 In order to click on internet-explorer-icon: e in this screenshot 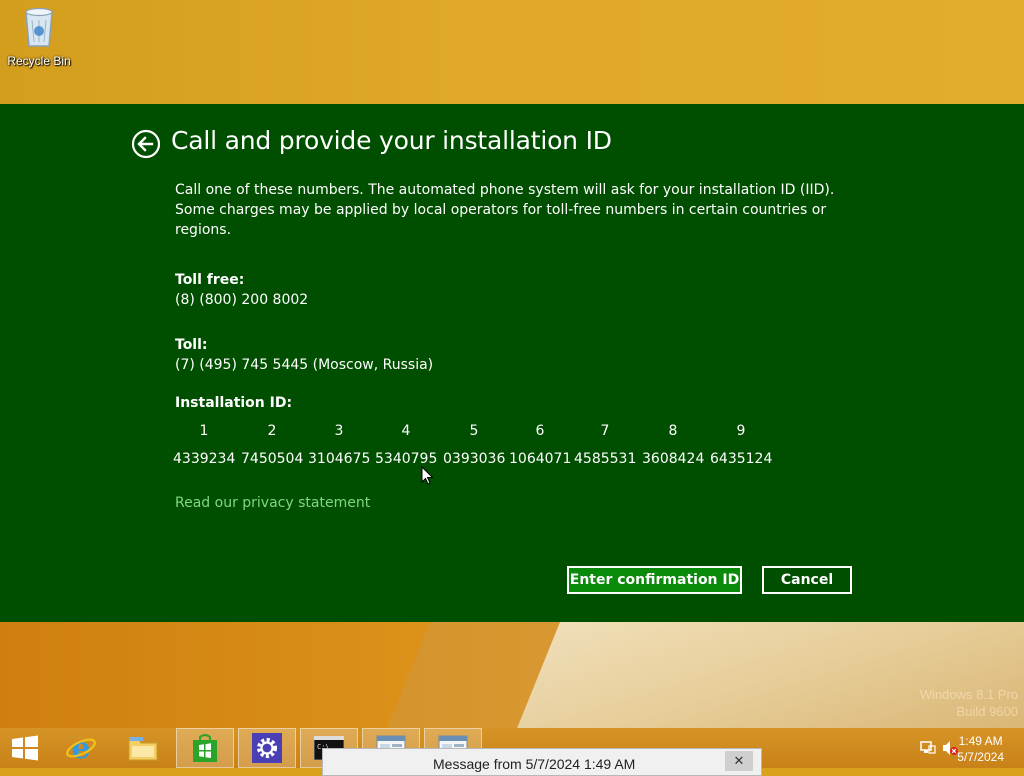, I will do `click(81, 748)`.